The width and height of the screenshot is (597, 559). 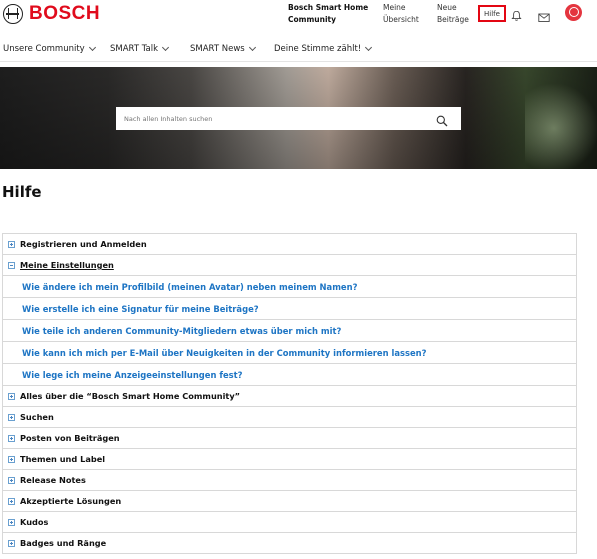 What do you see at coordinates (453, 14) in the screenshot?
I see `new-posts-link: Neue Beiträge` at bounding box center [453, 14].